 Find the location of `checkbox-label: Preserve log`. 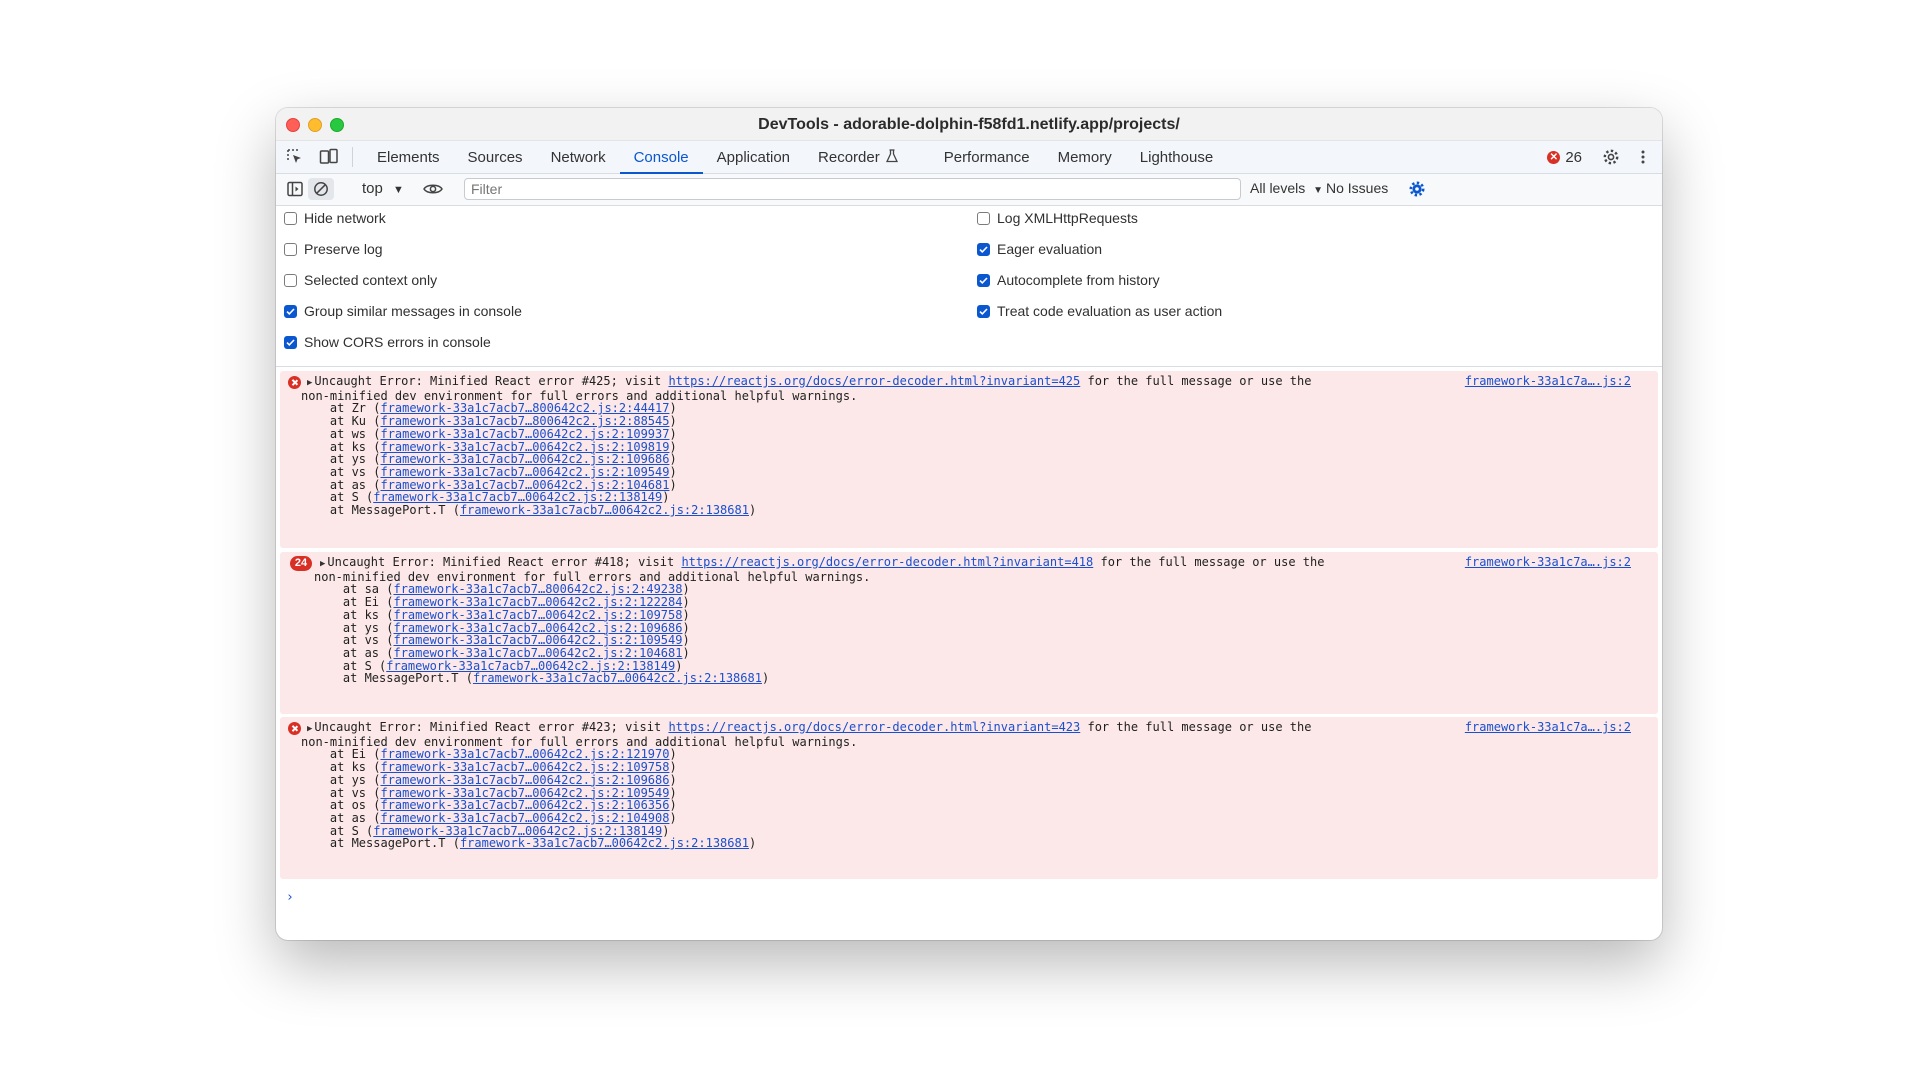

checkbox-label: Preserve log is located at coordinates (343, 249).